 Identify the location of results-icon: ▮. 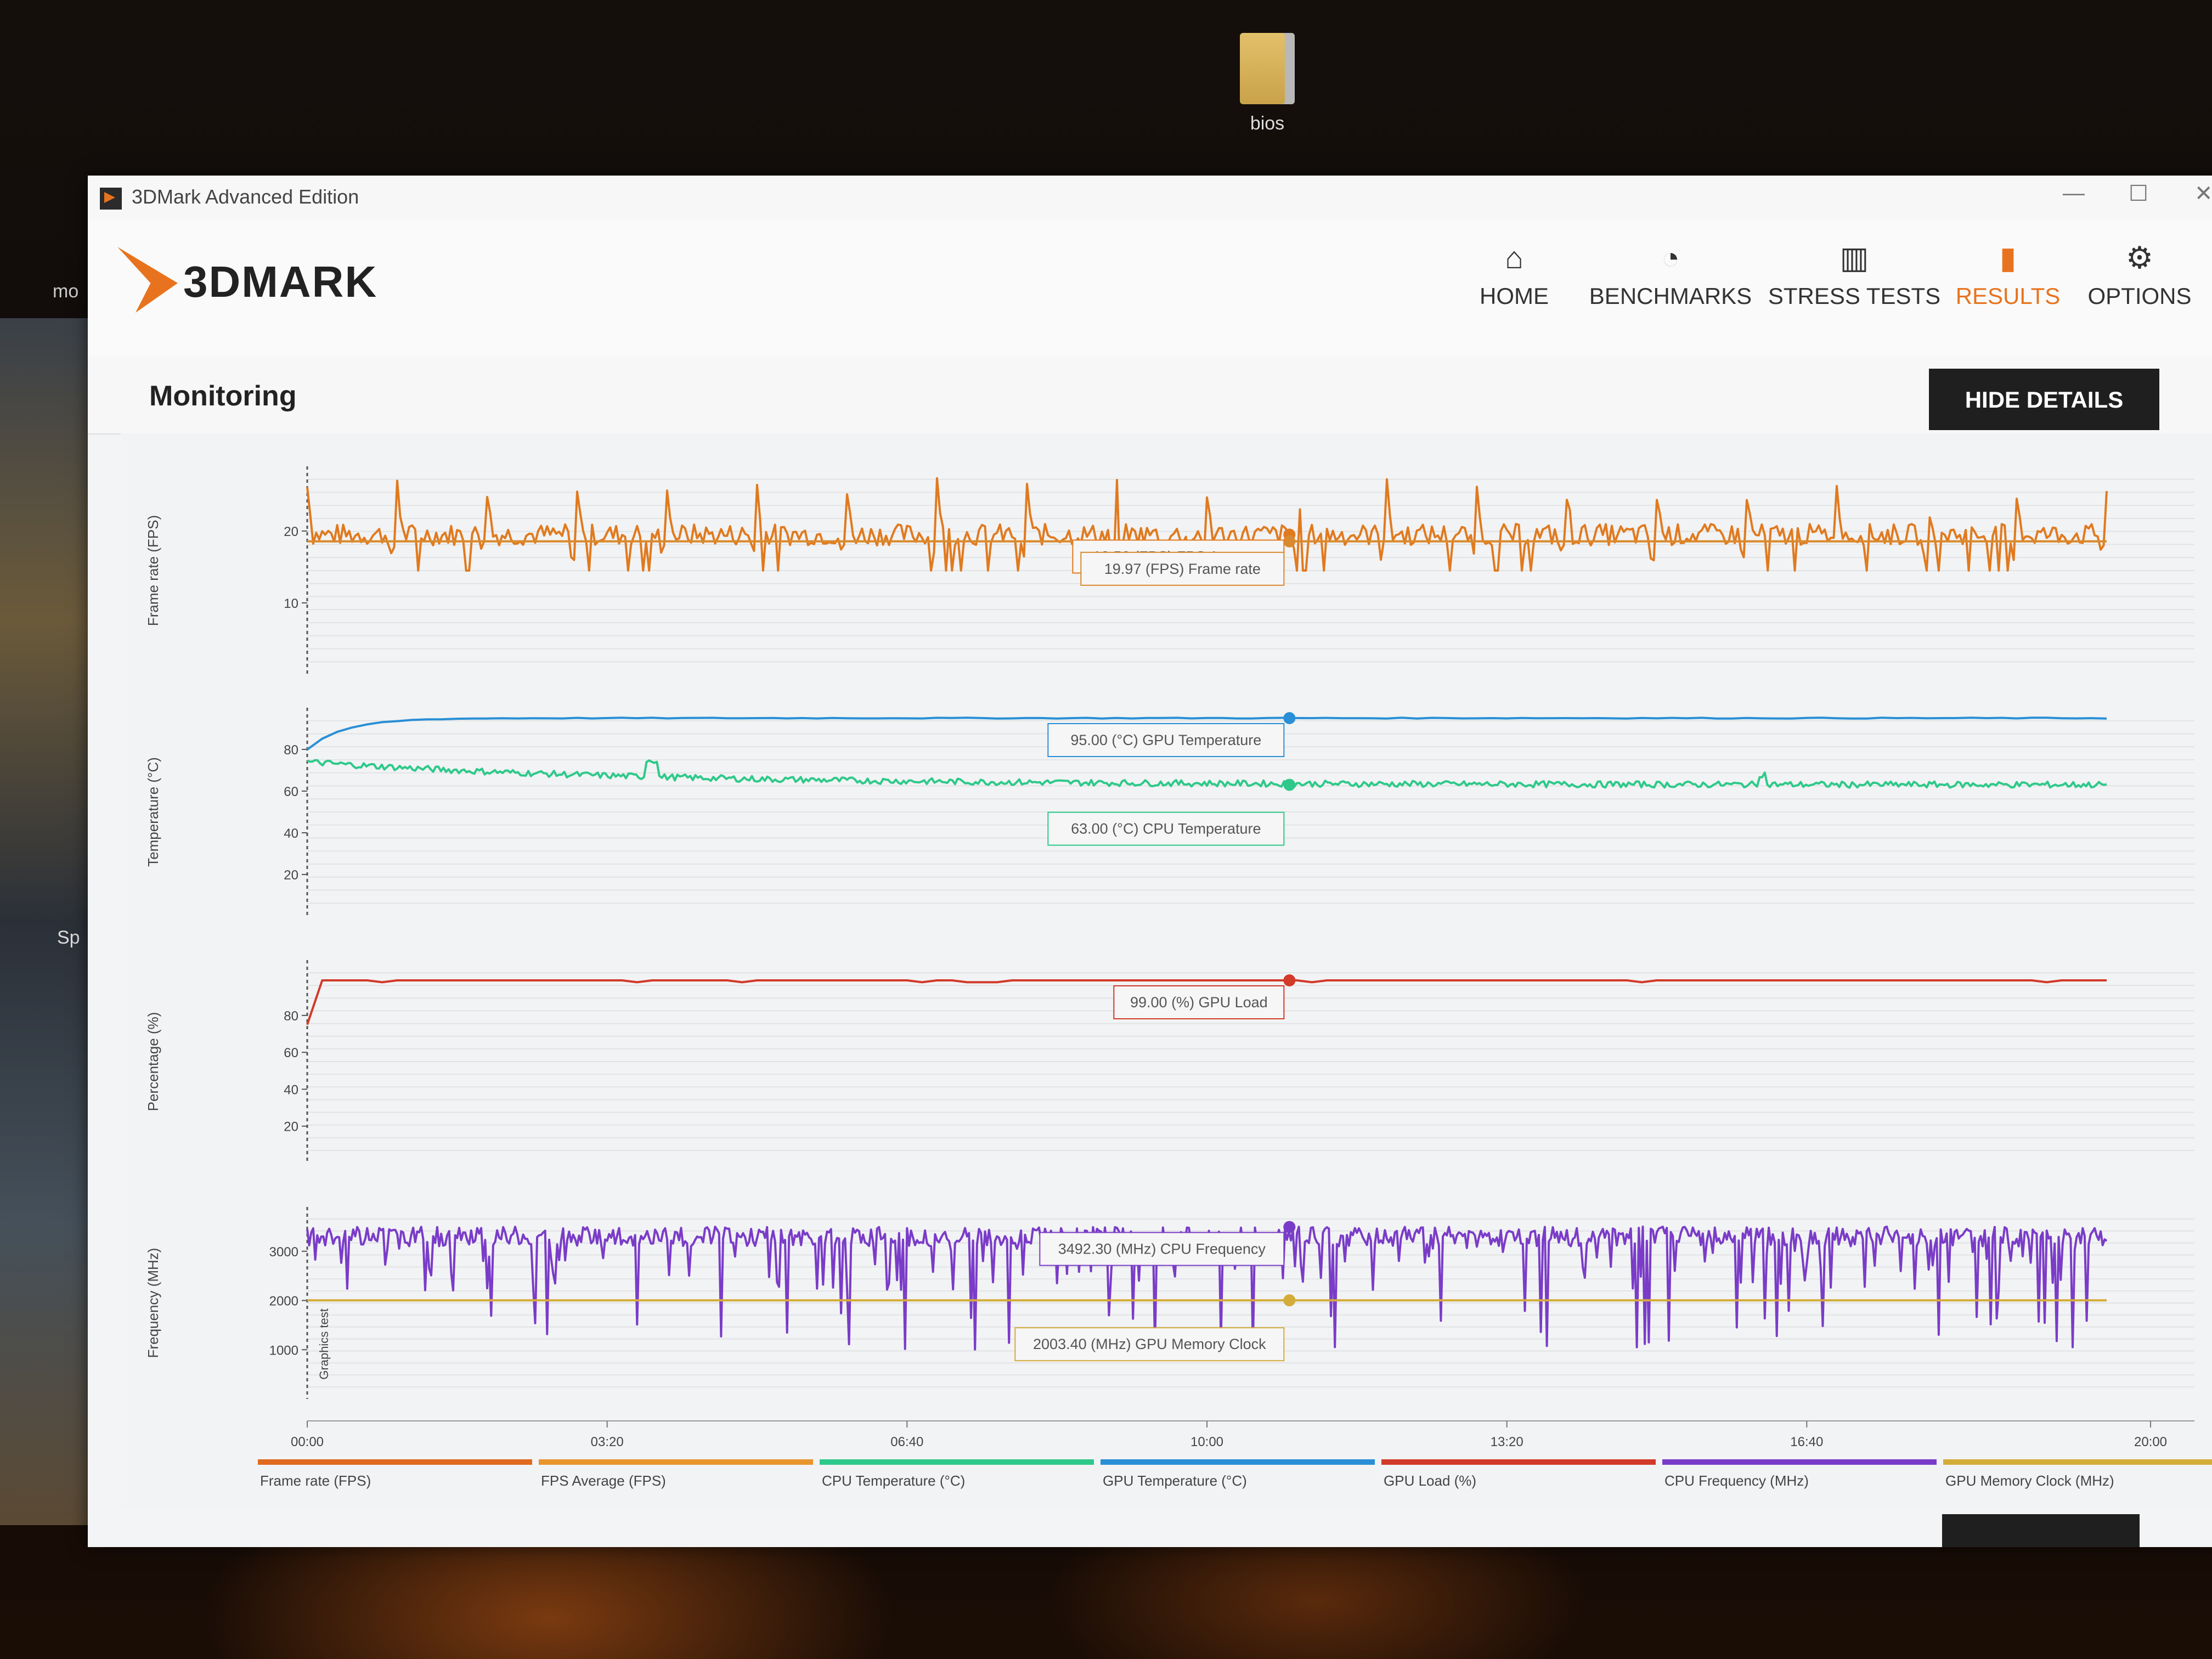
(2008, 257).